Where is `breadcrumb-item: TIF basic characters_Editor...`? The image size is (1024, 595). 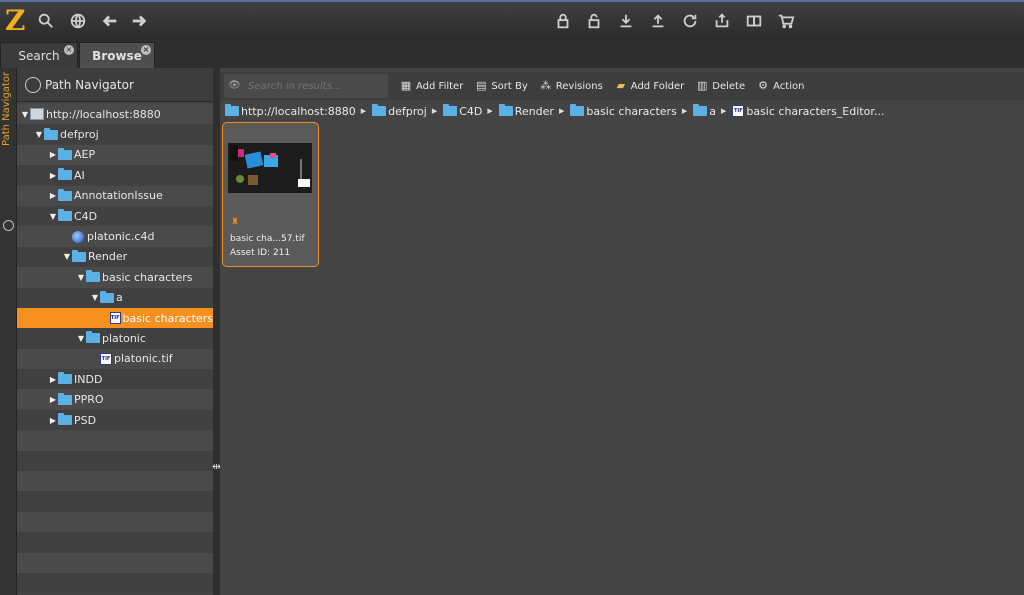 breadcrumb-item: TIF basic characters_Editor... is located at coordinates (807, 111).